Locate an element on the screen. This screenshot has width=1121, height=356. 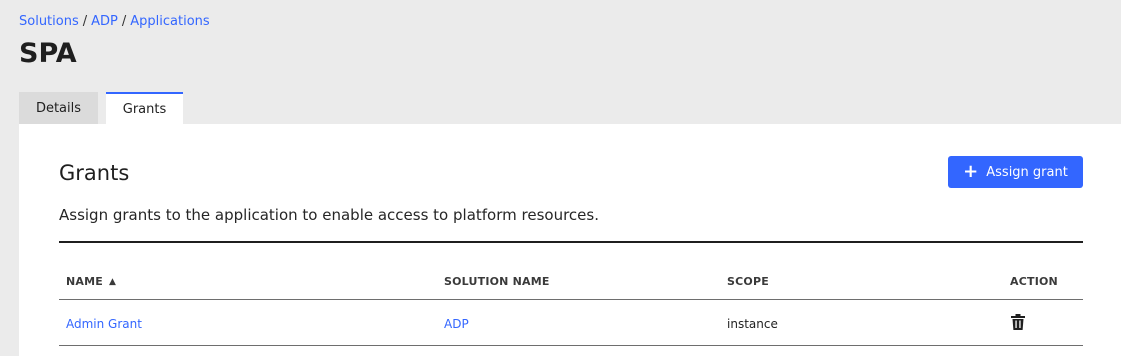
table-header: NAME ▲ SOLUTION NAME SCOPE ACTION is located at coordinates (571, 271).